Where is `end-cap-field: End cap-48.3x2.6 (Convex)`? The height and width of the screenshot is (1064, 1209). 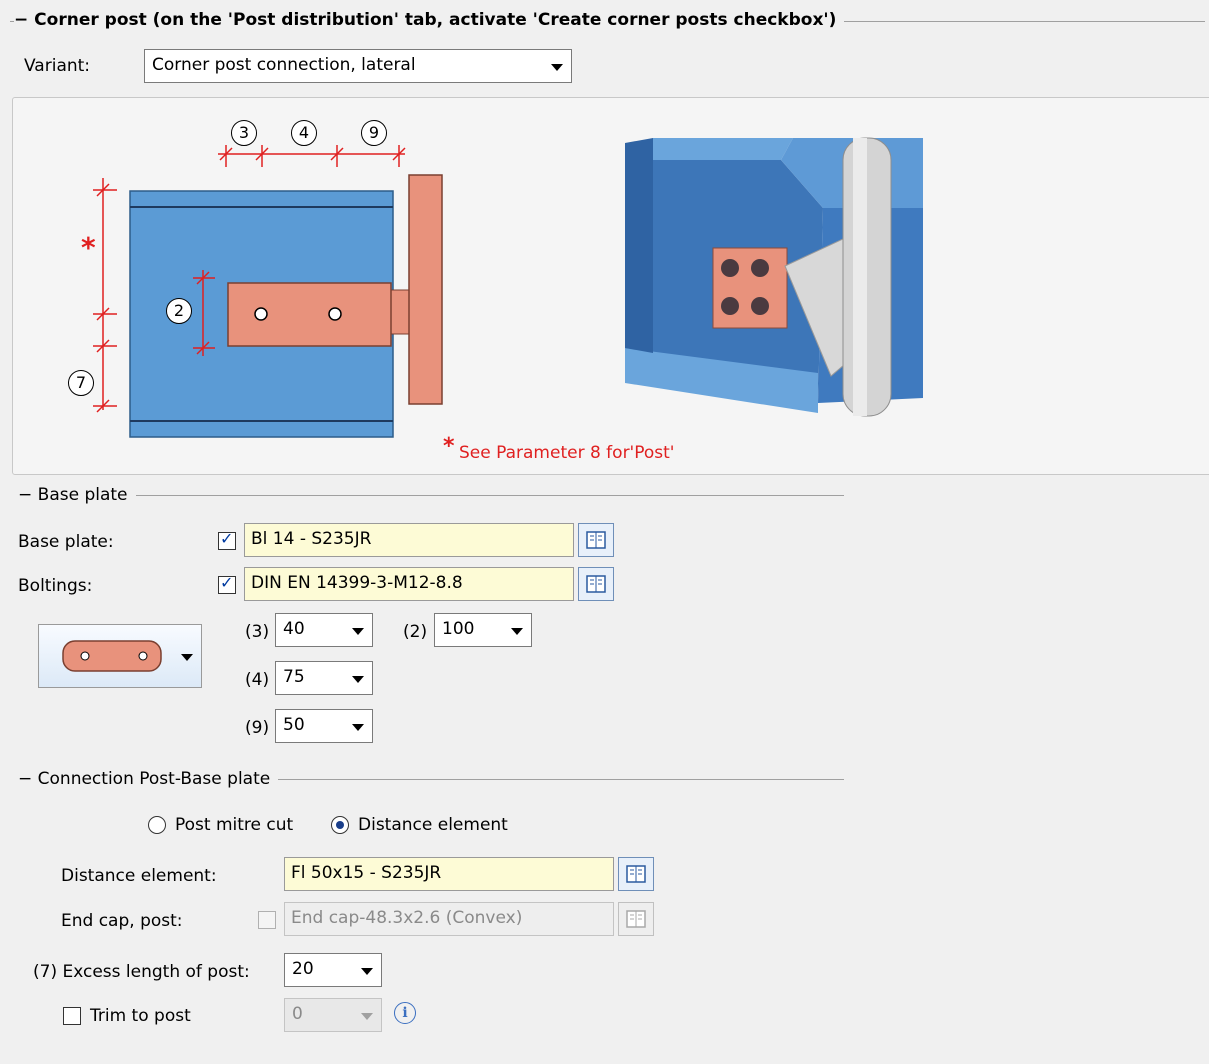
end-cap-field: End cap-48.3x2.6 (Convex) is located at coordinates (449, 919).